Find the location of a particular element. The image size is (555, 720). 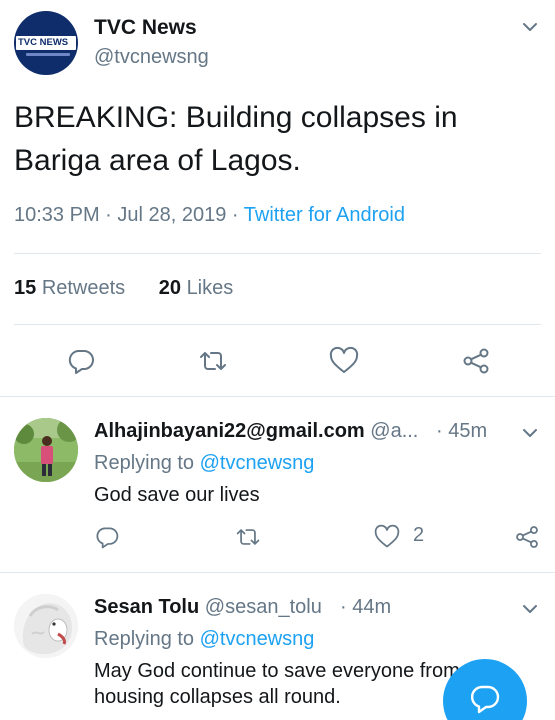

reply-text: God save our lives is located at coordinates (177, 495).